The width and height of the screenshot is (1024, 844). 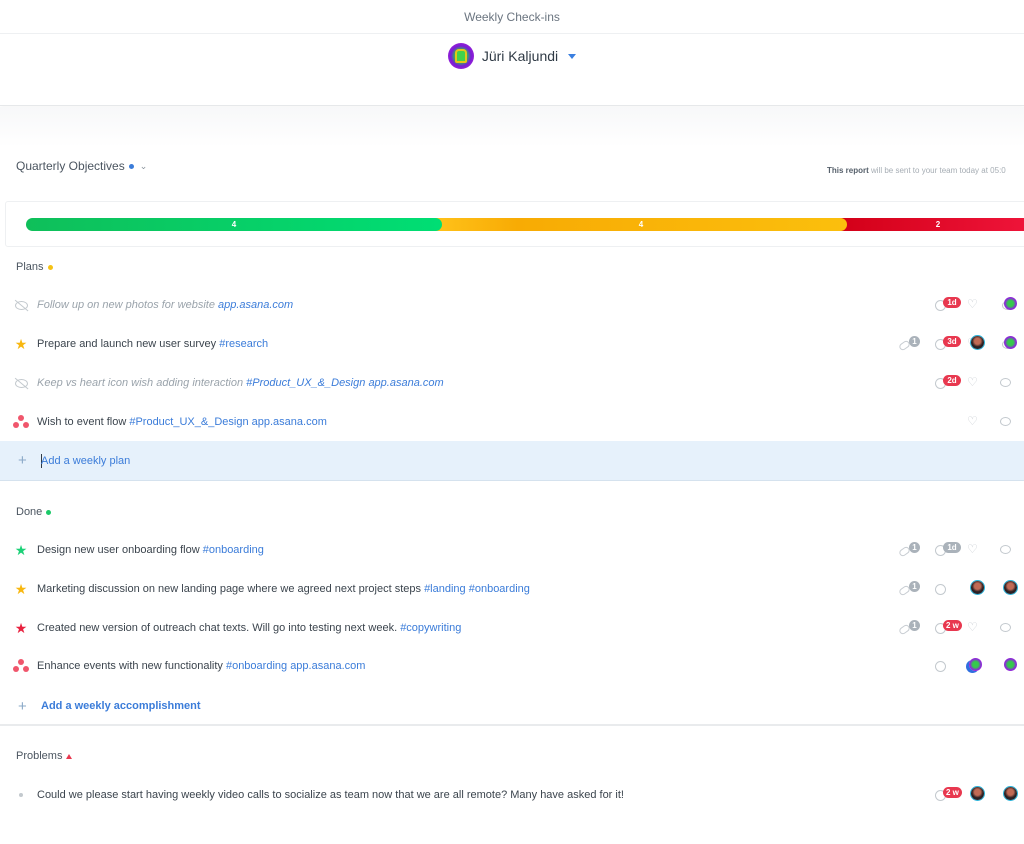 I want to click on problems-section-title: Problems, so click(x=44, y=756).